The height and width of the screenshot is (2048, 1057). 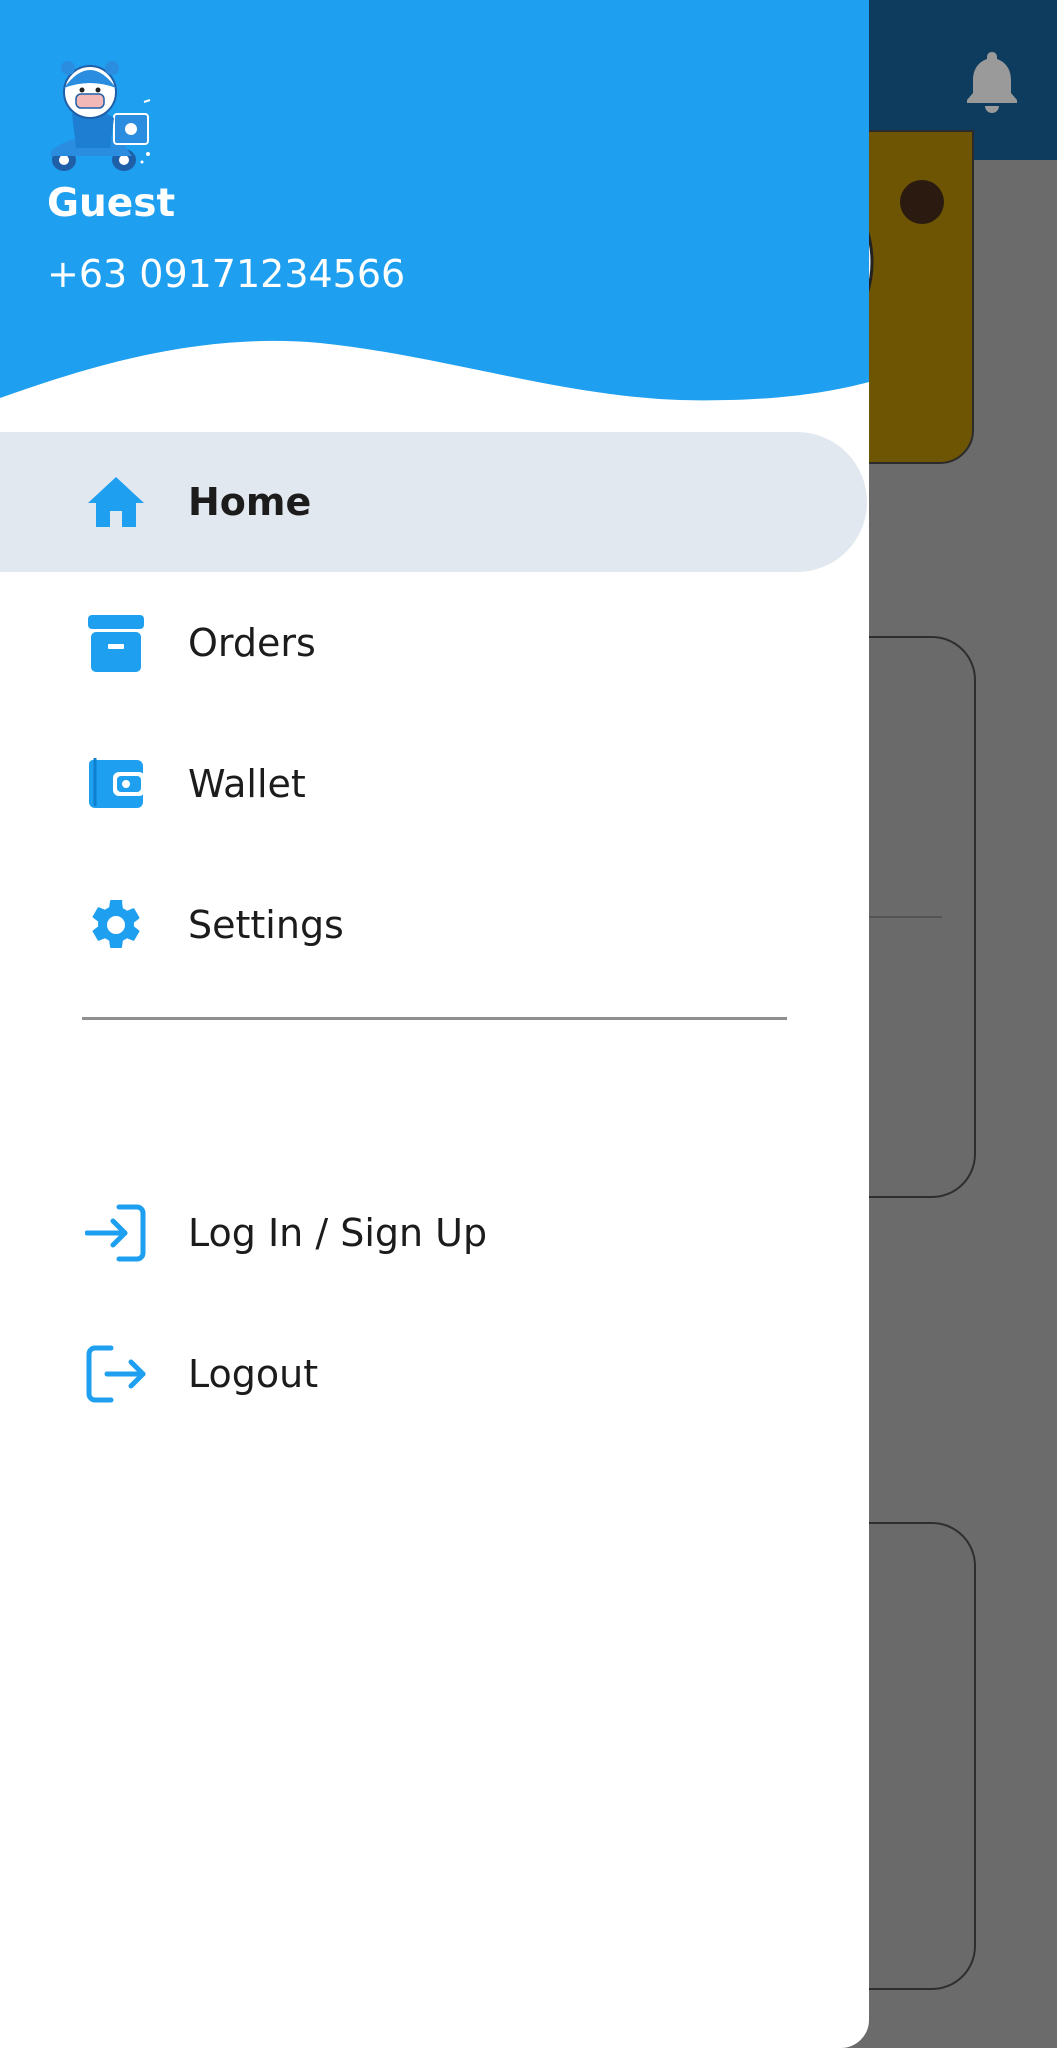 I want to click on wallet-icon, so click(x=116, y=784).